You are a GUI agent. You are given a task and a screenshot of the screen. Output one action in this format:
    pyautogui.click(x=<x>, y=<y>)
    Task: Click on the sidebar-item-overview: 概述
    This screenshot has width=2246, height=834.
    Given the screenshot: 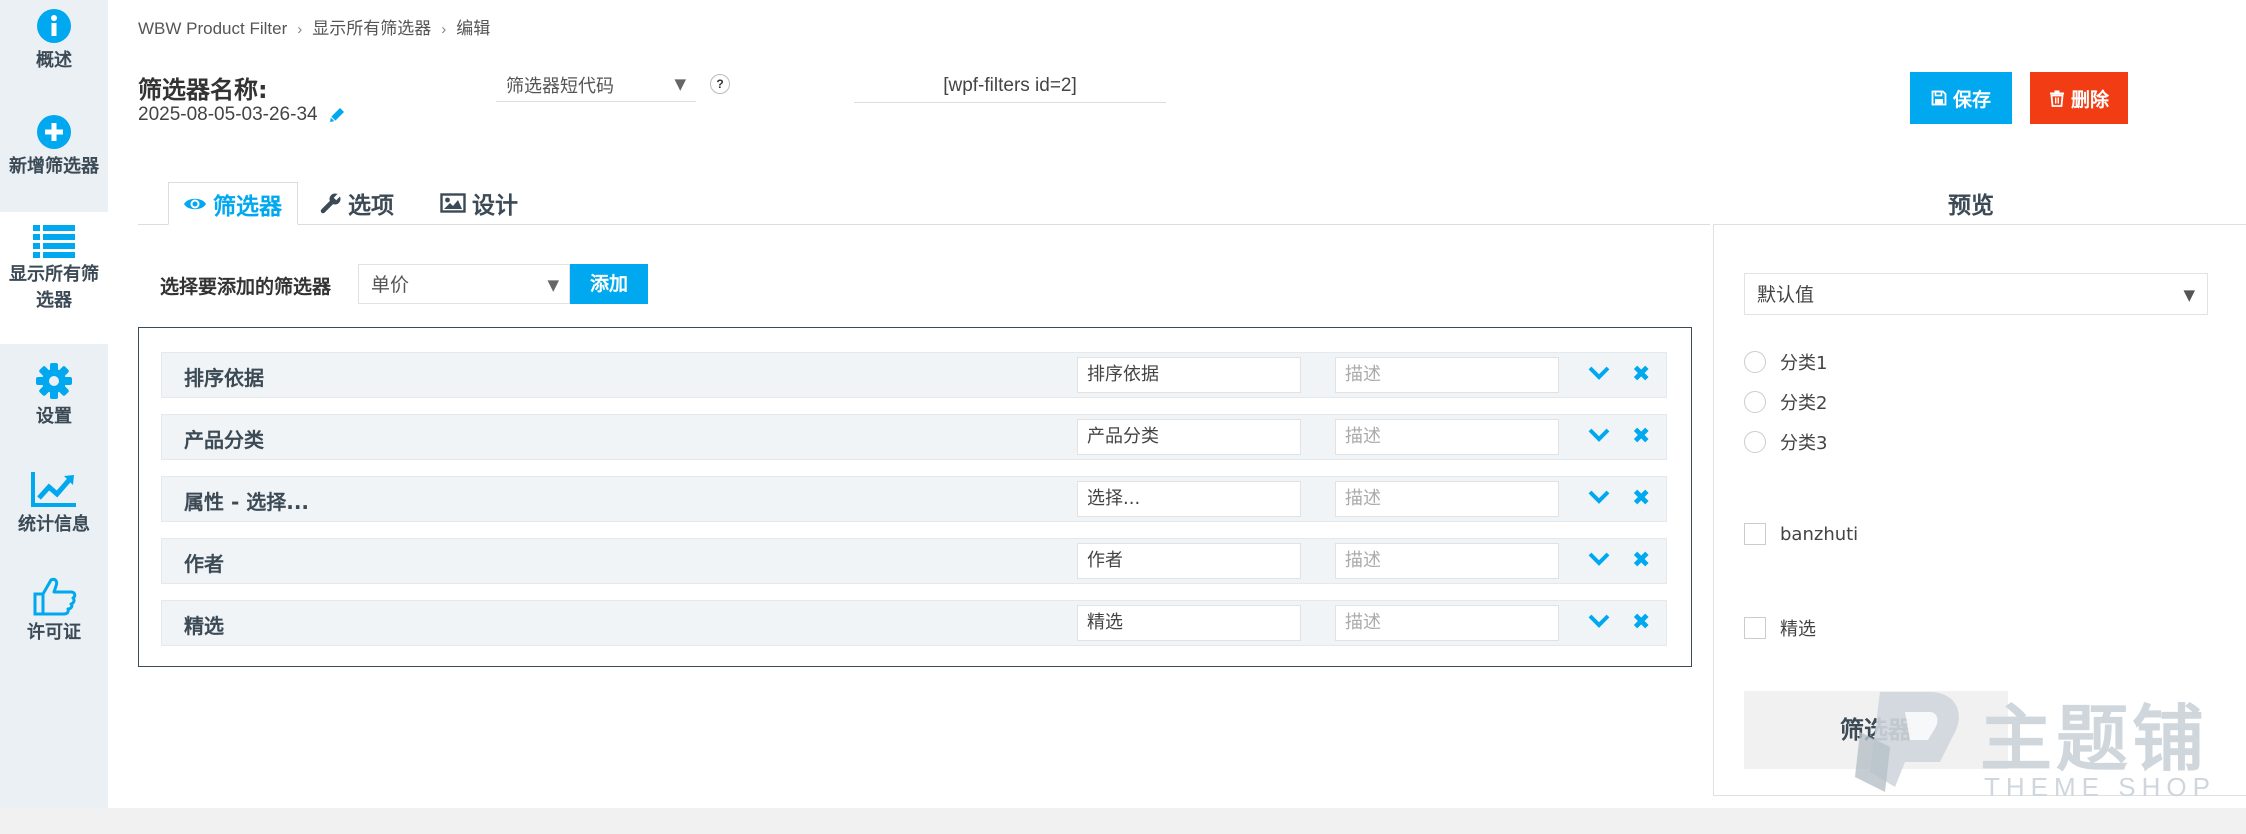 What is the action you would take?
    pyautogui.click(x=54, y=41)
    